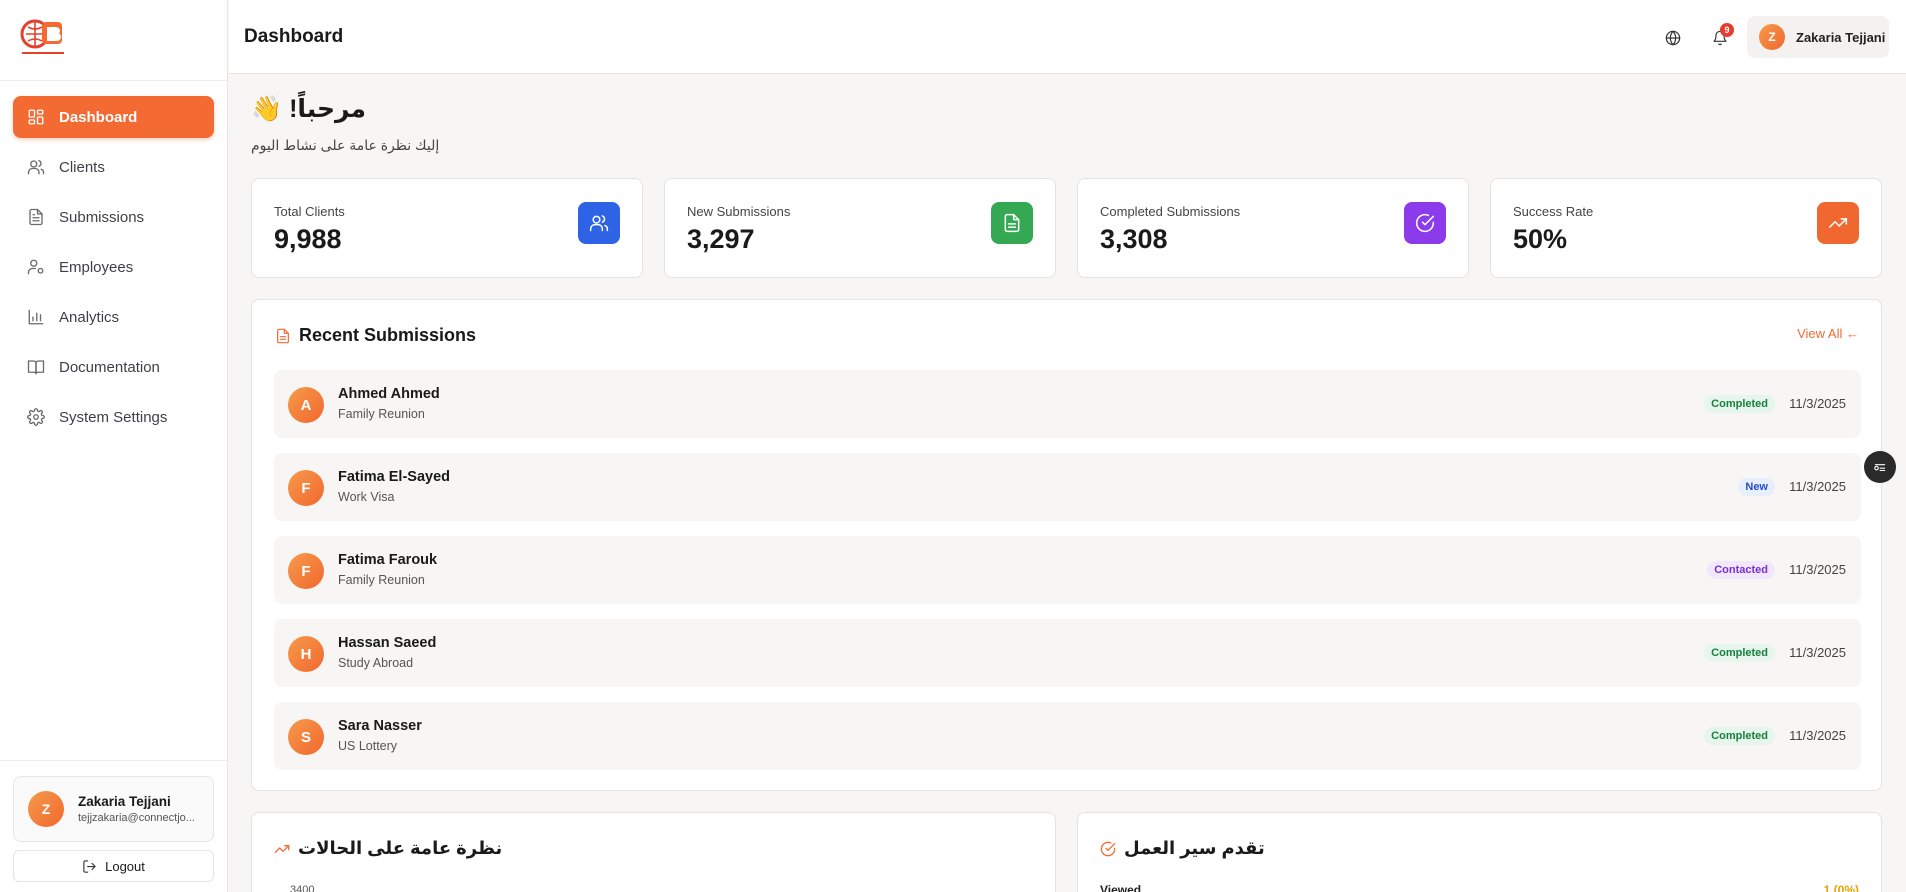 Image resolution: width=1906 pixels, height=892 pixels. Describe the element at coordinates (388, 560) in the screenshot. I see `client-name: Fatima Farouk` at that location.